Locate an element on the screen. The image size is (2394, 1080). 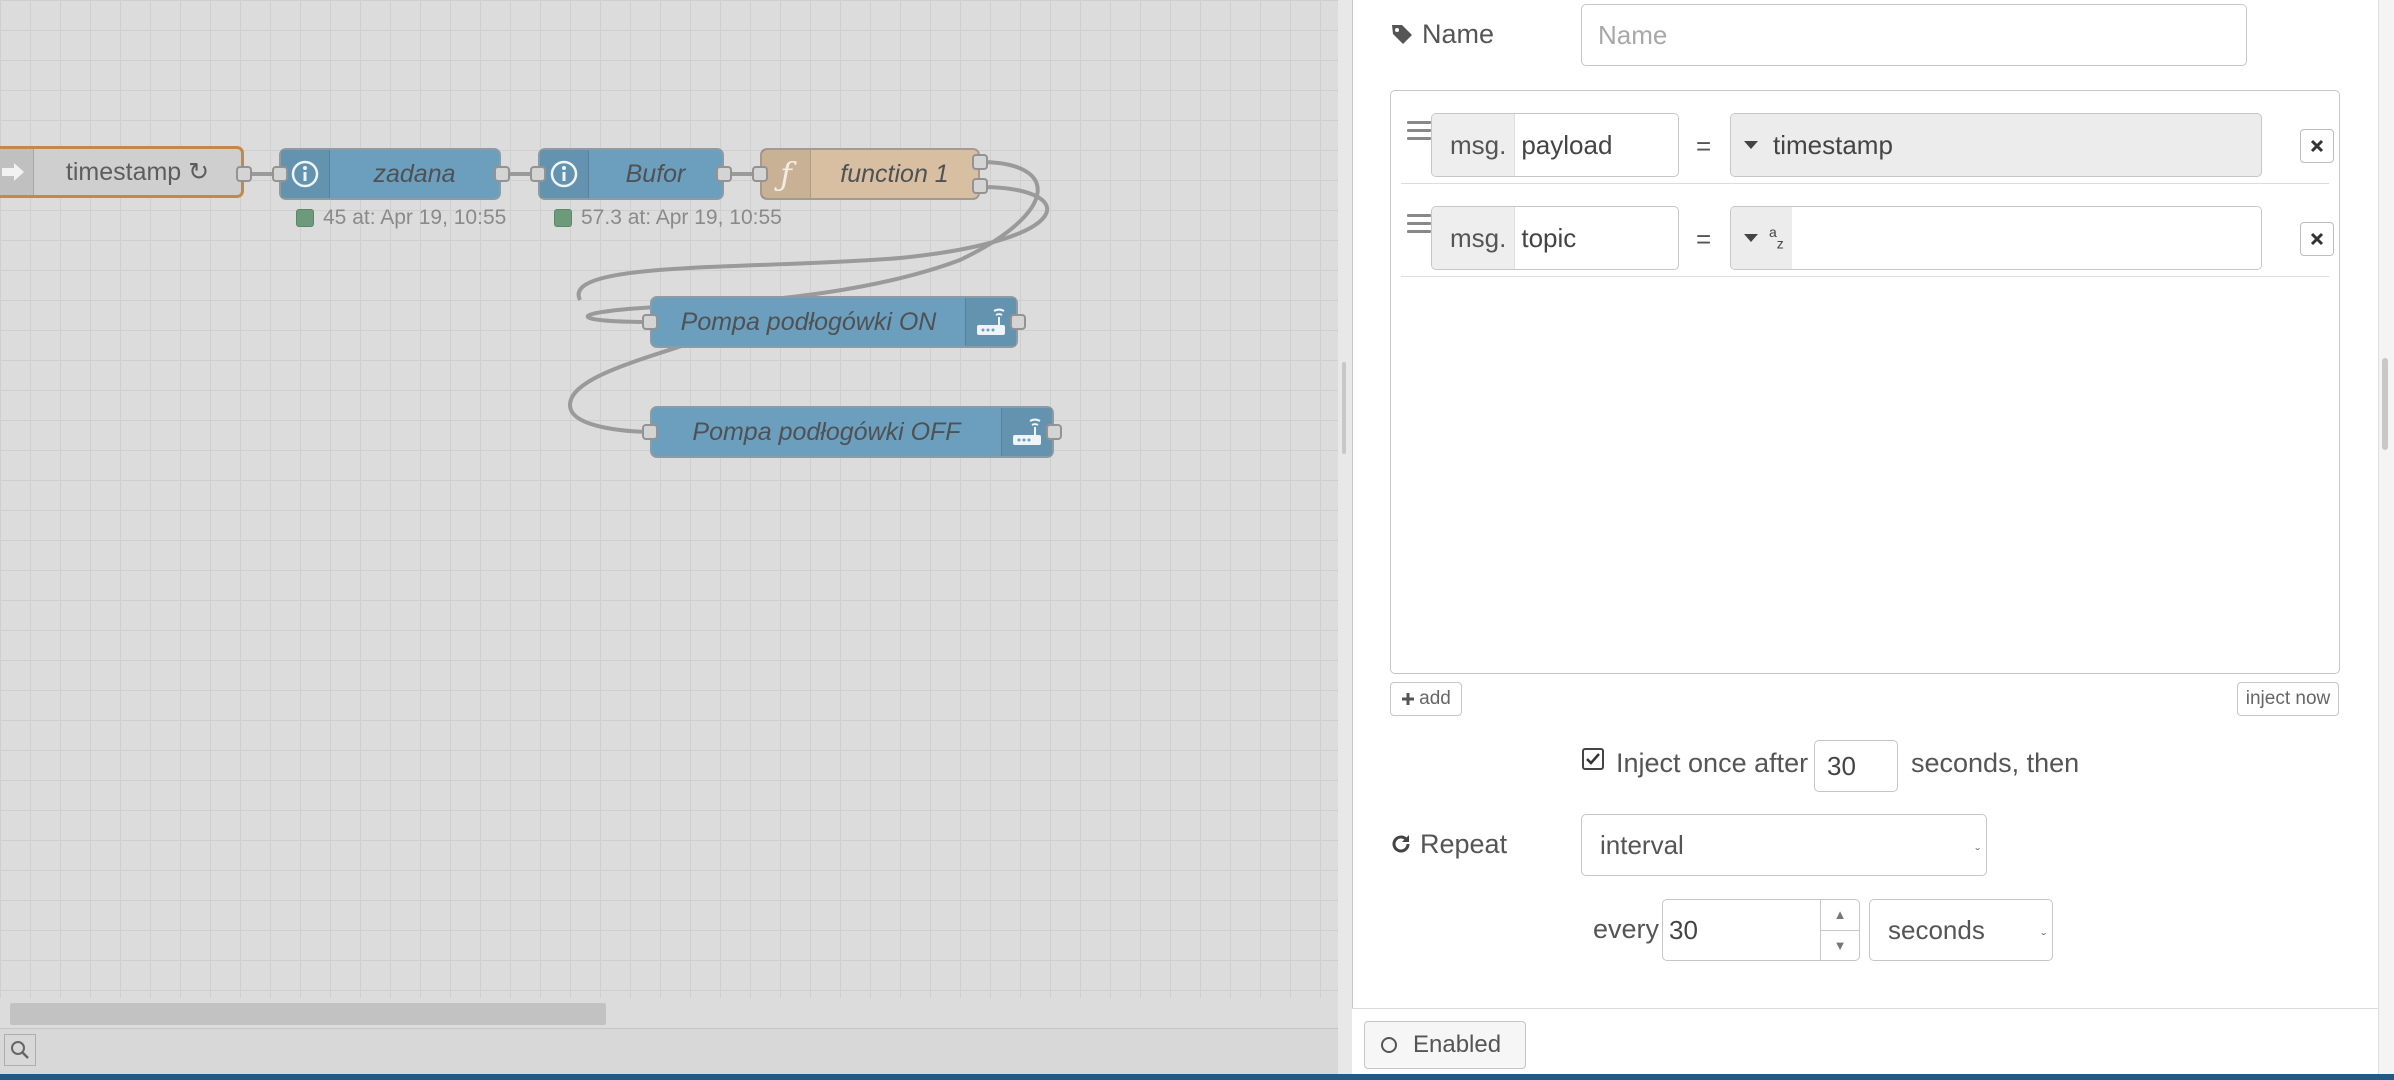
inject-node-timestamp: timestamp ↻ is located at coordinates (122, 172).